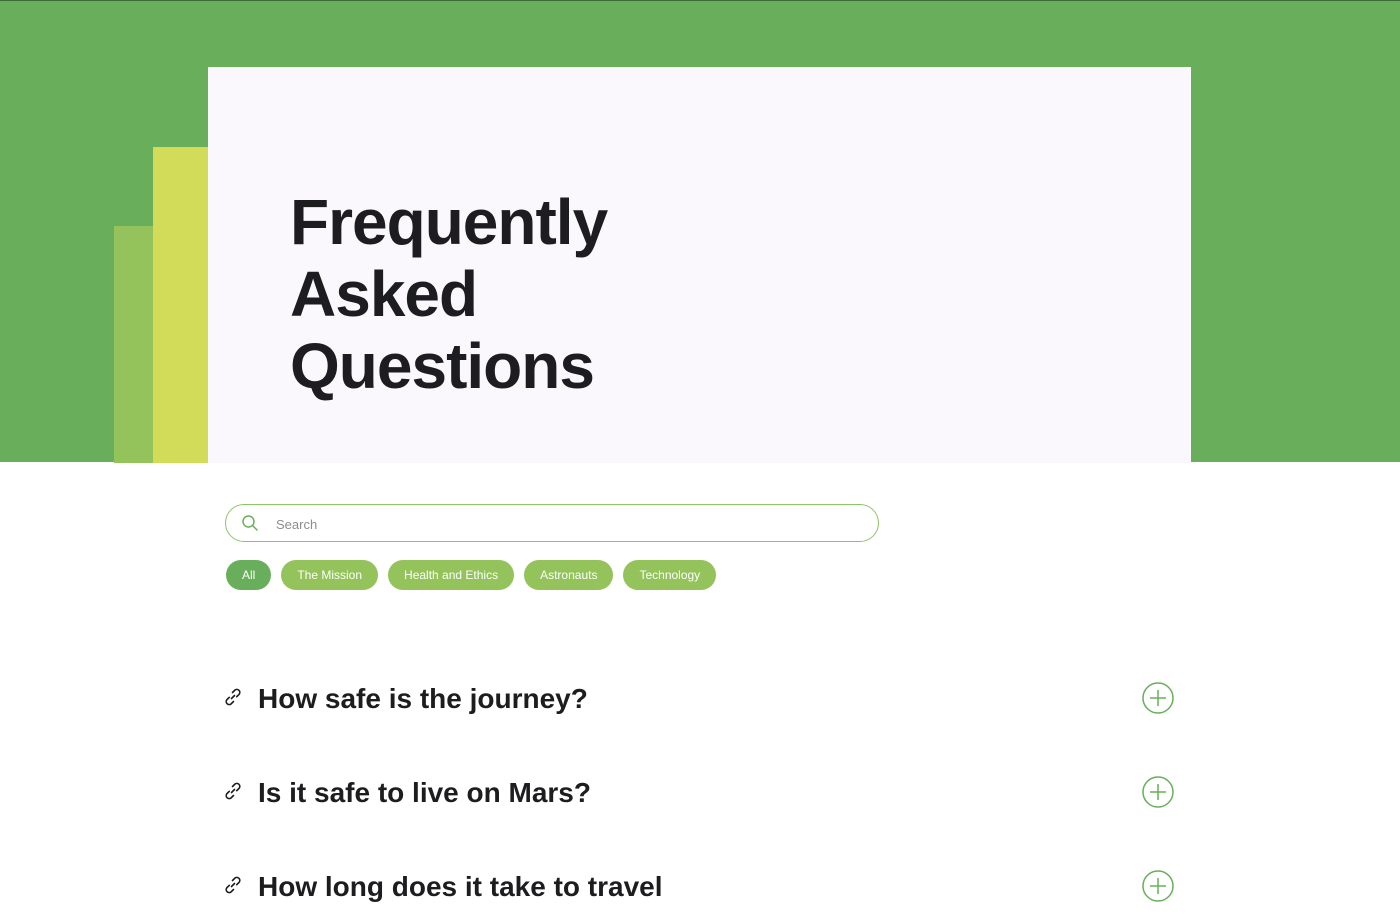 The width and height of the screenshot is (1400, 914). Describe the element at coordinates (449, 222) in the screenshot. I see `page-title-line: Frequently` at that location.